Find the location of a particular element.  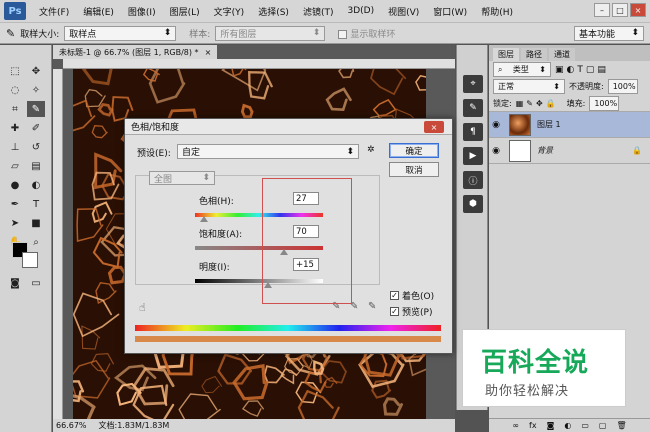

watermark-logo: 百科全说 助你轻松解决 is located at coordinates (544, 368).